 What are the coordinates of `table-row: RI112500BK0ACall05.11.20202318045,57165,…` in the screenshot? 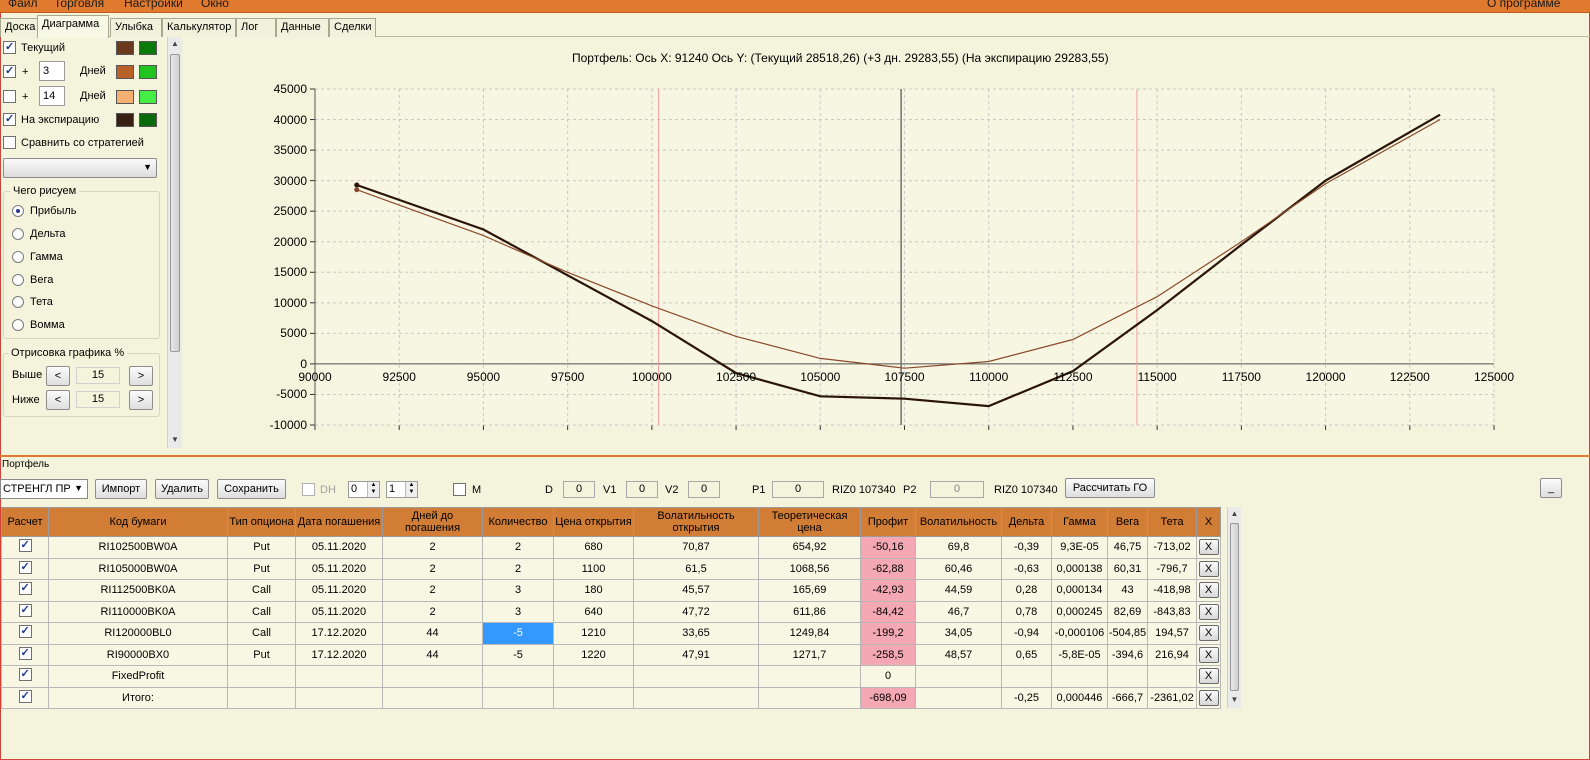 It's located at (611, 590).